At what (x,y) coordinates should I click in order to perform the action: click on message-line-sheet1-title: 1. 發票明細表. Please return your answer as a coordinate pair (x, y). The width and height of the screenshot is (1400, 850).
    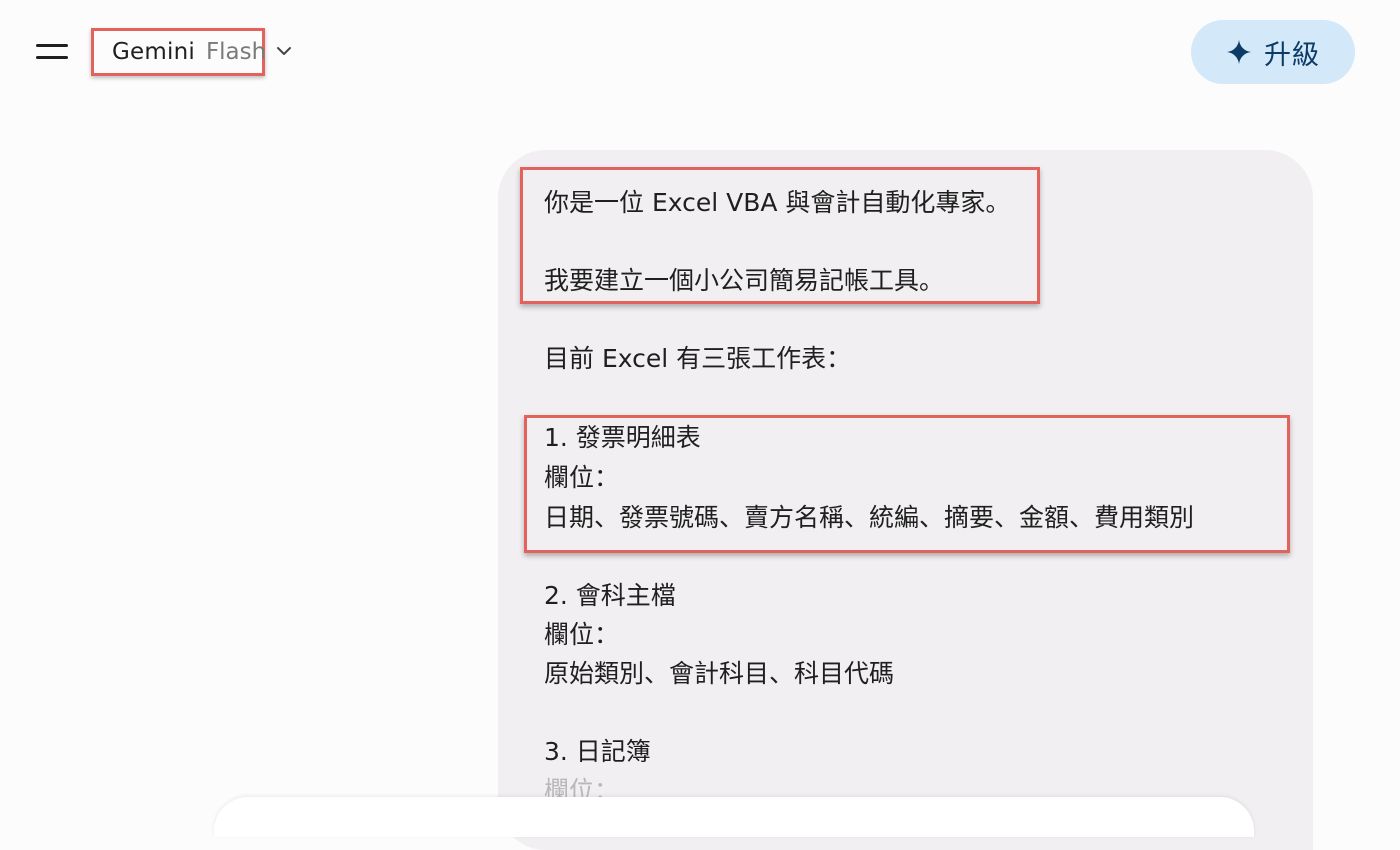
    Looking at the image, I should click on (622, 437).